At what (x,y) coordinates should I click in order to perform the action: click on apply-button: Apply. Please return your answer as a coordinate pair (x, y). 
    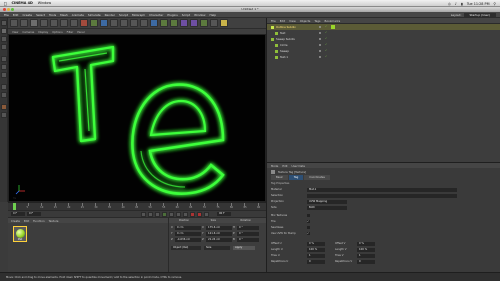
    Looking at the image, I should click on (244, 247).